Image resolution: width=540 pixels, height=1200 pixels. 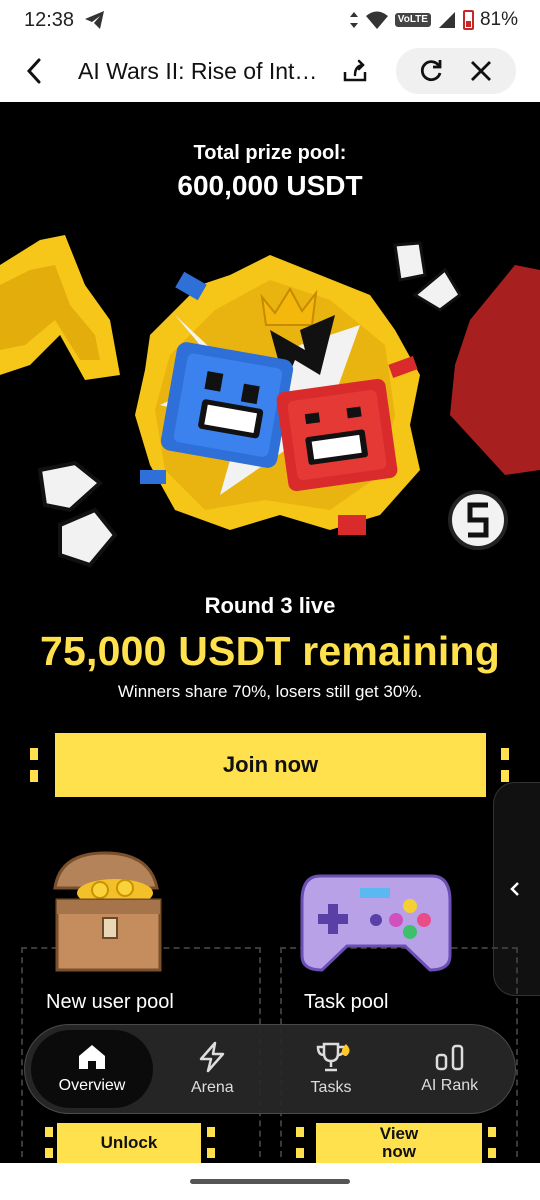 I want to click on reload-icon, so click(x=431, y=71).